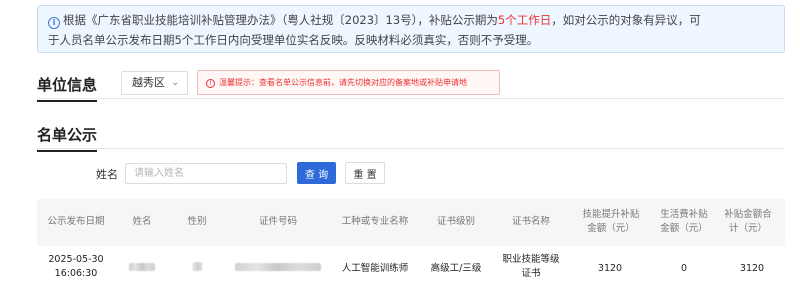 Image resolution: width=800 pixels, height=291 pixels. What do you see at coordinates (76, 259) in the screenshot?
I see `cell-date-day: 2025-05-30` at bounding box center [76, 259].